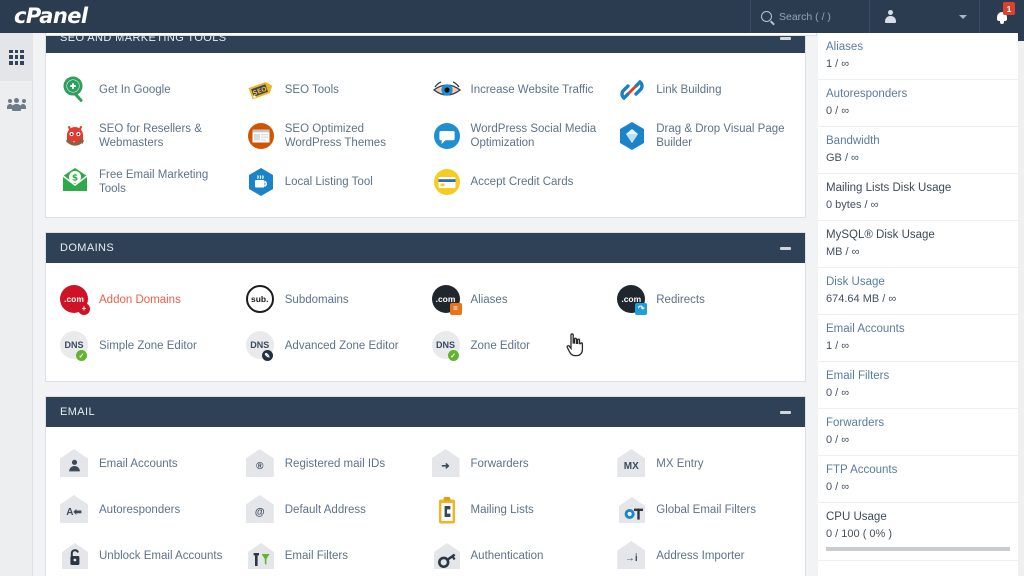 This screenshot has width=1024, height=576. What do you see at coordinates (632, 556) in the screenshot?
I see `import-arrow-icon: →i` at bounding box center [632, 556].